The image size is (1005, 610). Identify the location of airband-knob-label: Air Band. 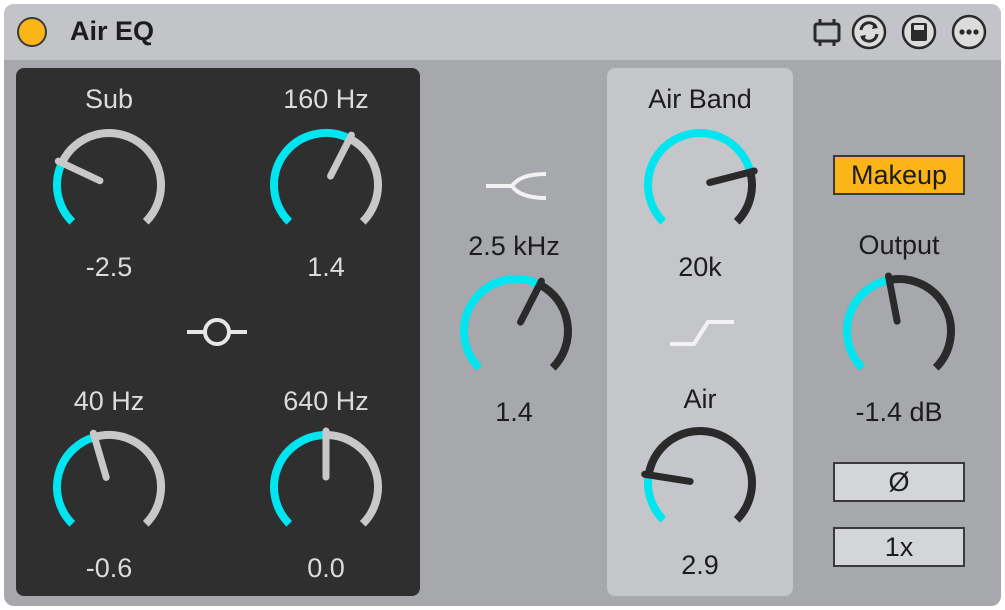
(700, 99).